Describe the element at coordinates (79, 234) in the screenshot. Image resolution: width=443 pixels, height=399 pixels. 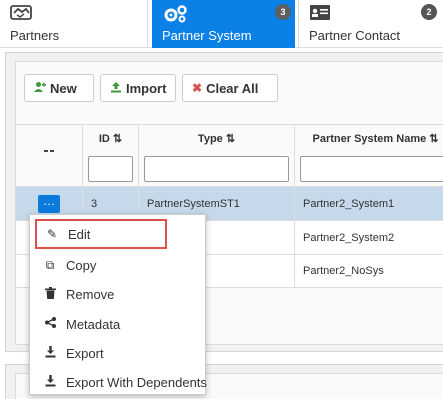
I see `menu-item-label: Edit` at that location.